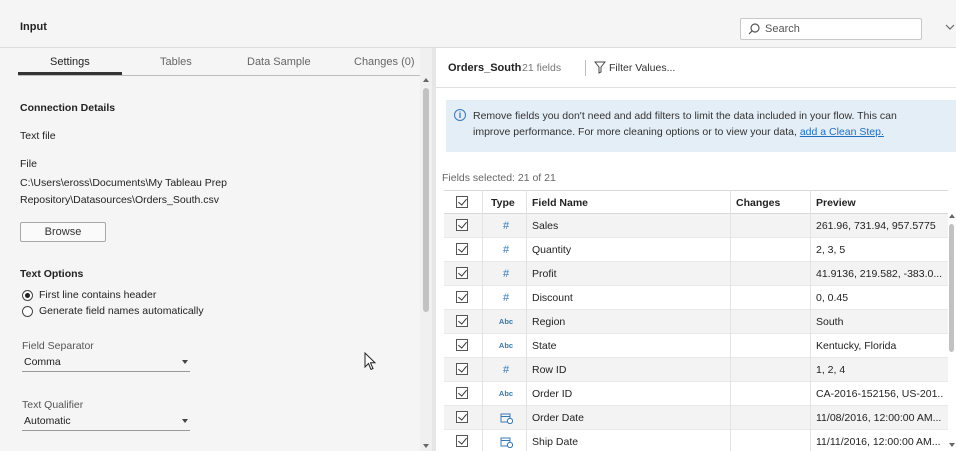 Image resolution: width=956 pixels, height=451 pixels. Describe the element at coordinates (27, 295) in the screenshot. I see `radio-first-line-header` at that location.